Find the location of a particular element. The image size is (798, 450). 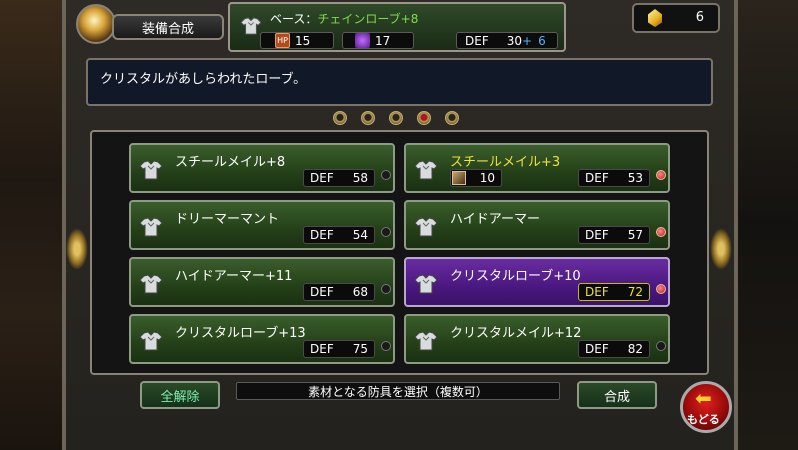

def-value: 68 is located at coordinates (360, 292).